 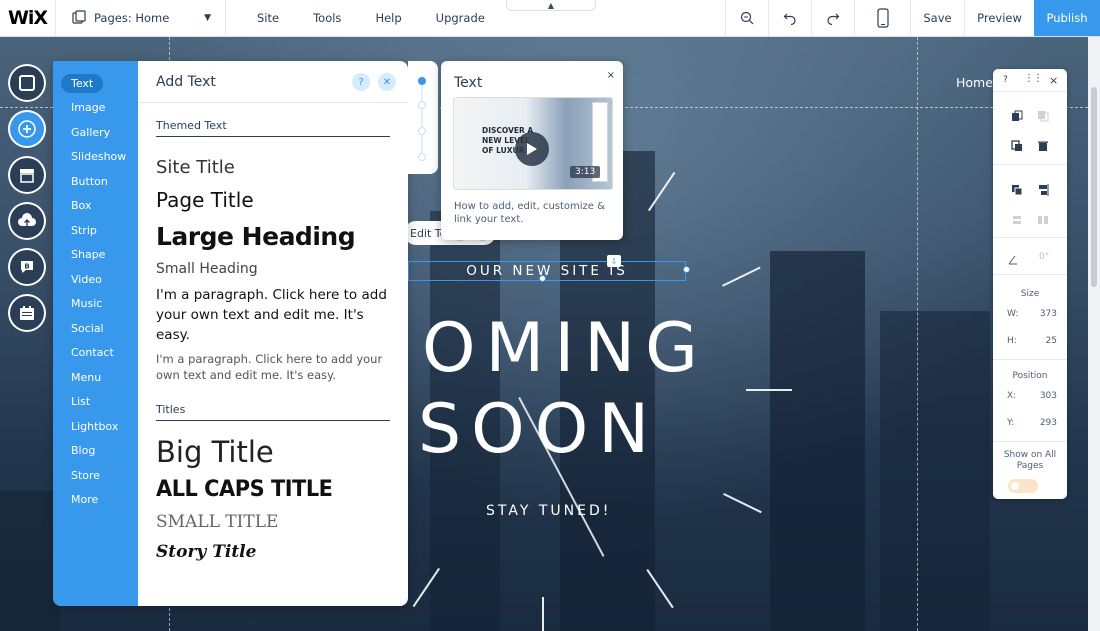 What do you see at coordinates (974, 82) in the screenshot?
I see `site-menu-home: Home` at bounding box center [974, 82].